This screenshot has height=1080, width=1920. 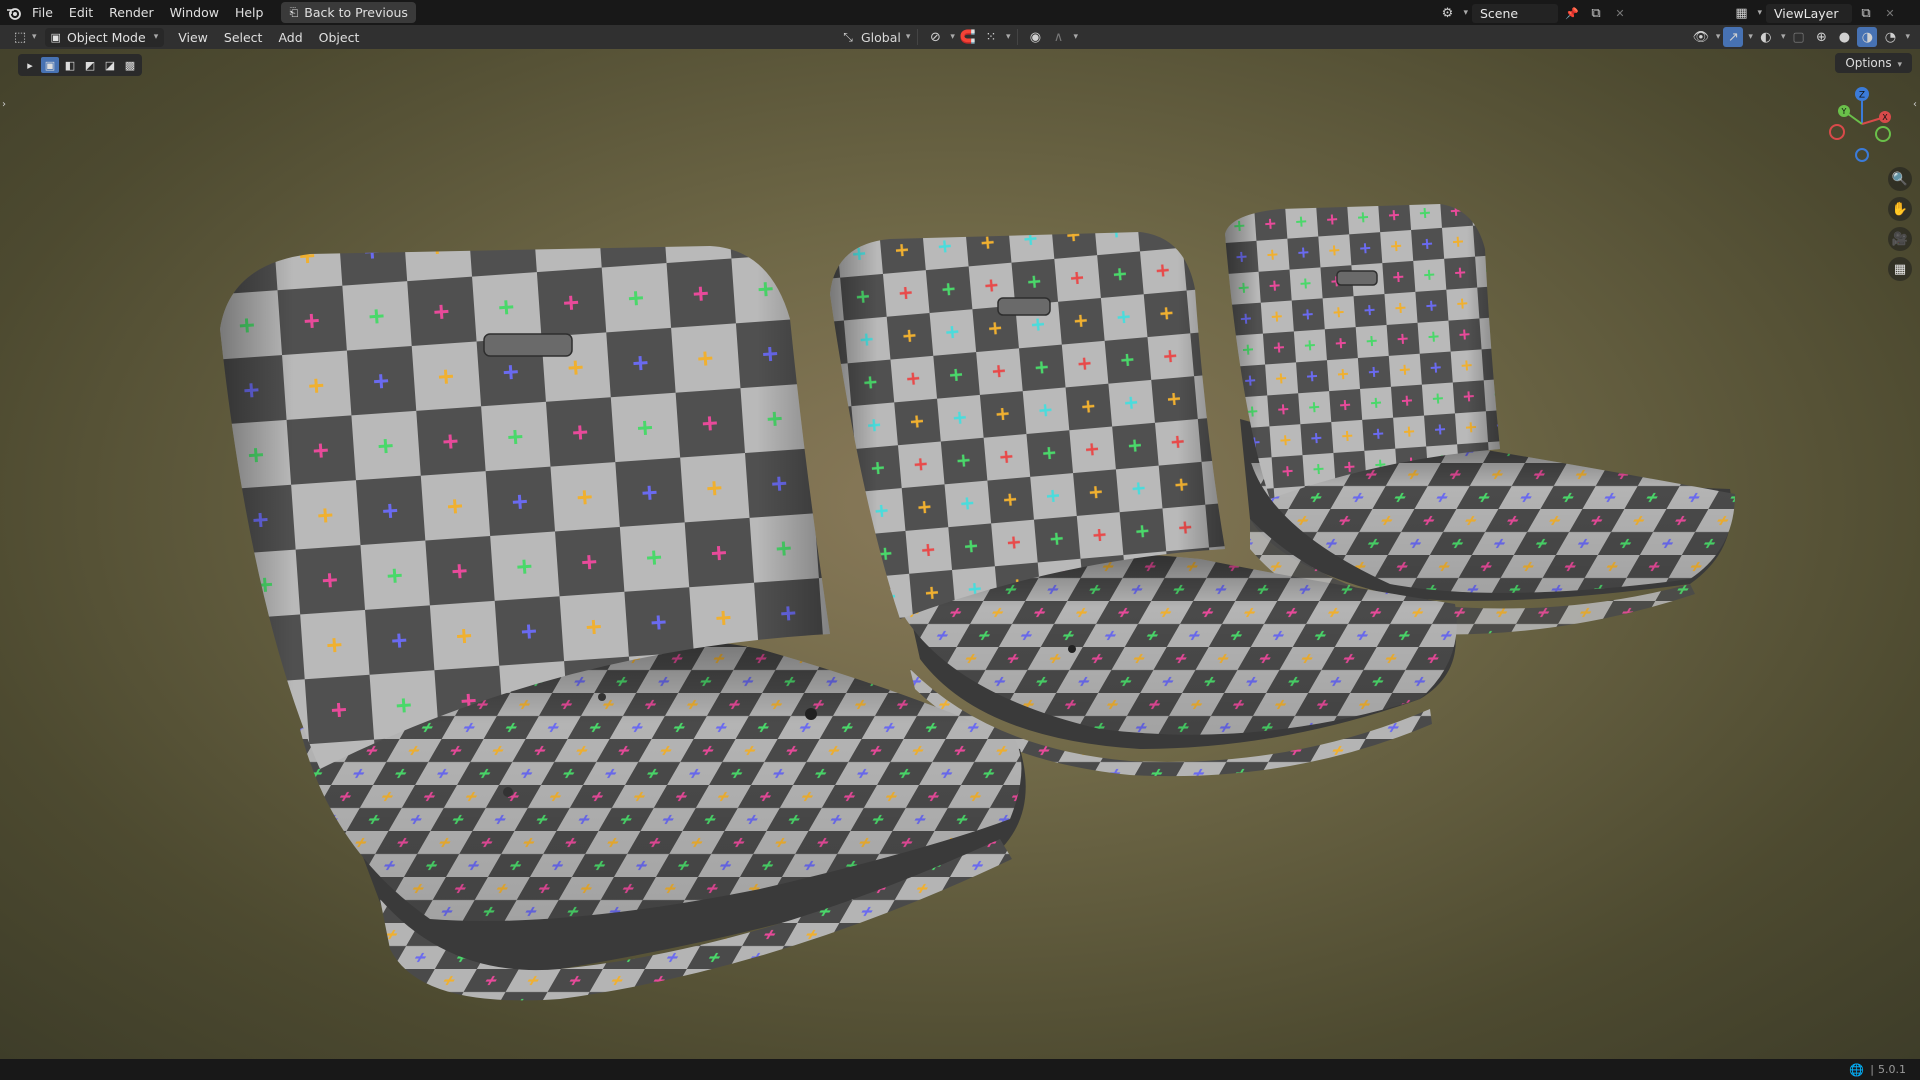 I want to click on gizmo-z-label: Z, so click(x=1862, y=96).